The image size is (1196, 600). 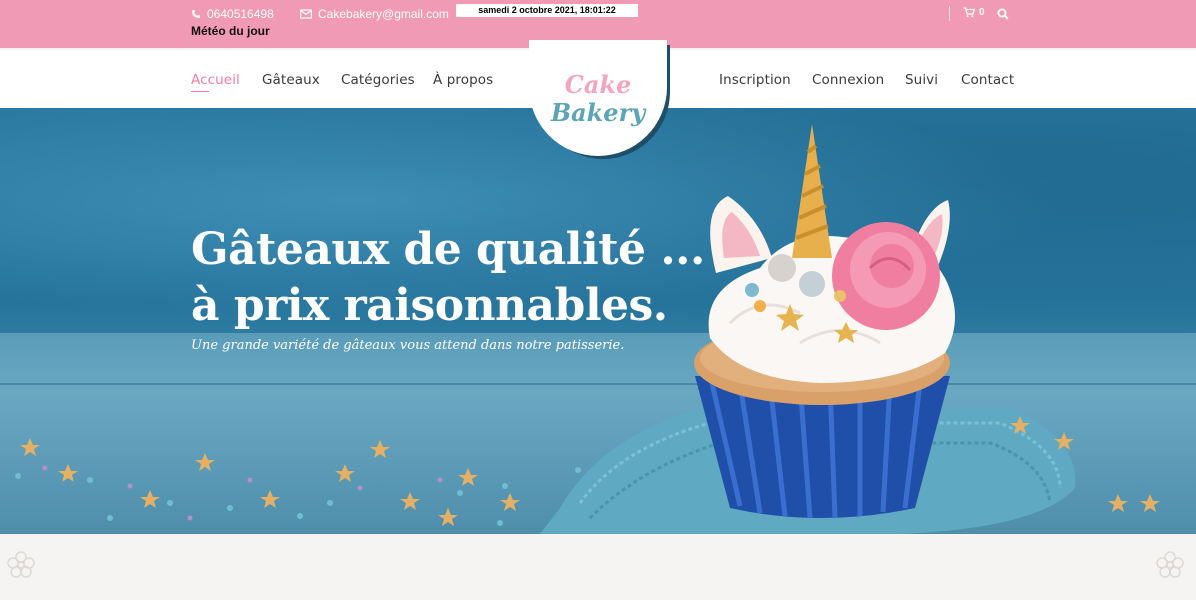 What do you see at coordinates (598, 112) in the screenshot?
I see `logo-text-bakery: Bakery` at bounding box center [598, 112].